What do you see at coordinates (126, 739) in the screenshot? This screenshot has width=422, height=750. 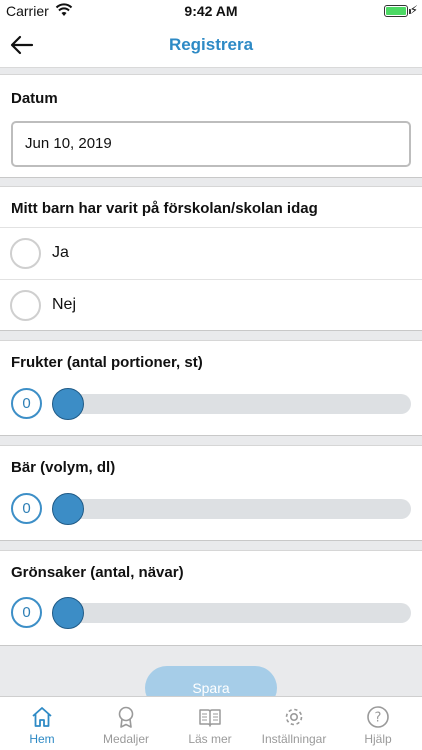 I see `tab-medaljer-label: Medaljer` at bounding box center [126, 739].